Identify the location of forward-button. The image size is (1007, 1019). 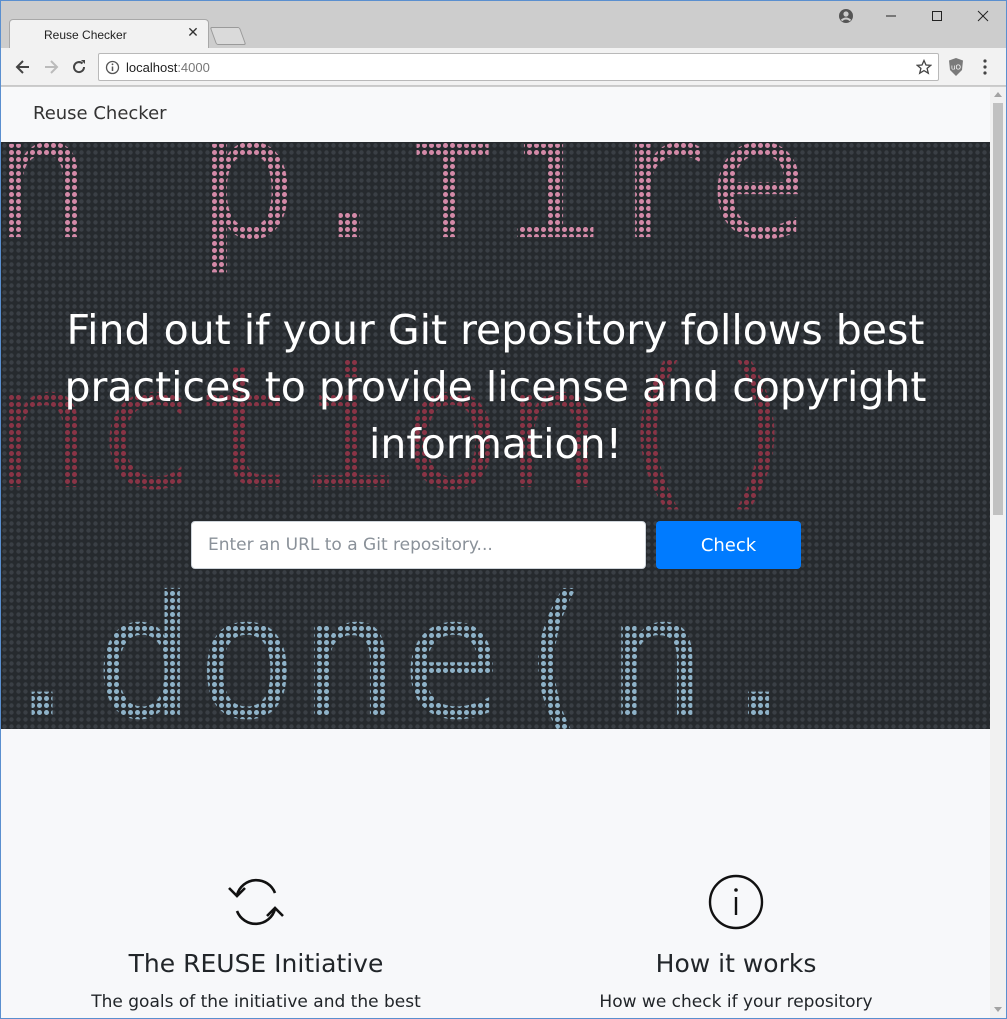
(51, 67).